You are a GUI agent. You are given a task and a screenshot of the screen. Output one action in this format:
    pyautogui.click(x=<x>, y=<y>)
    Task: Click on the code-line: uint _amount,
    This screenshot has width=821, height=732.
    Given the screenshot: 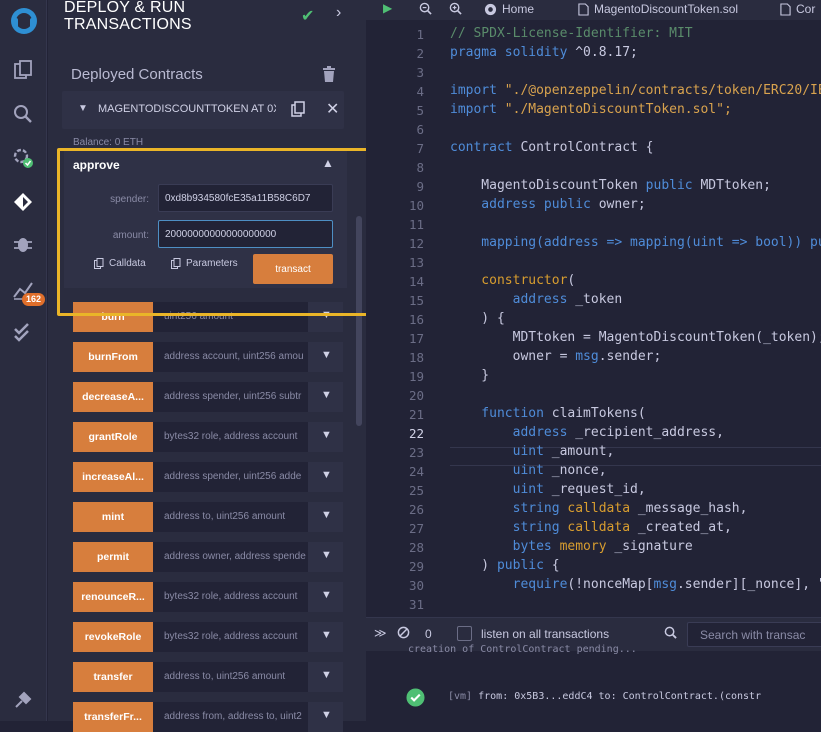 What is the action you would take?
    pyautogui.click(x=532, y=451)
    